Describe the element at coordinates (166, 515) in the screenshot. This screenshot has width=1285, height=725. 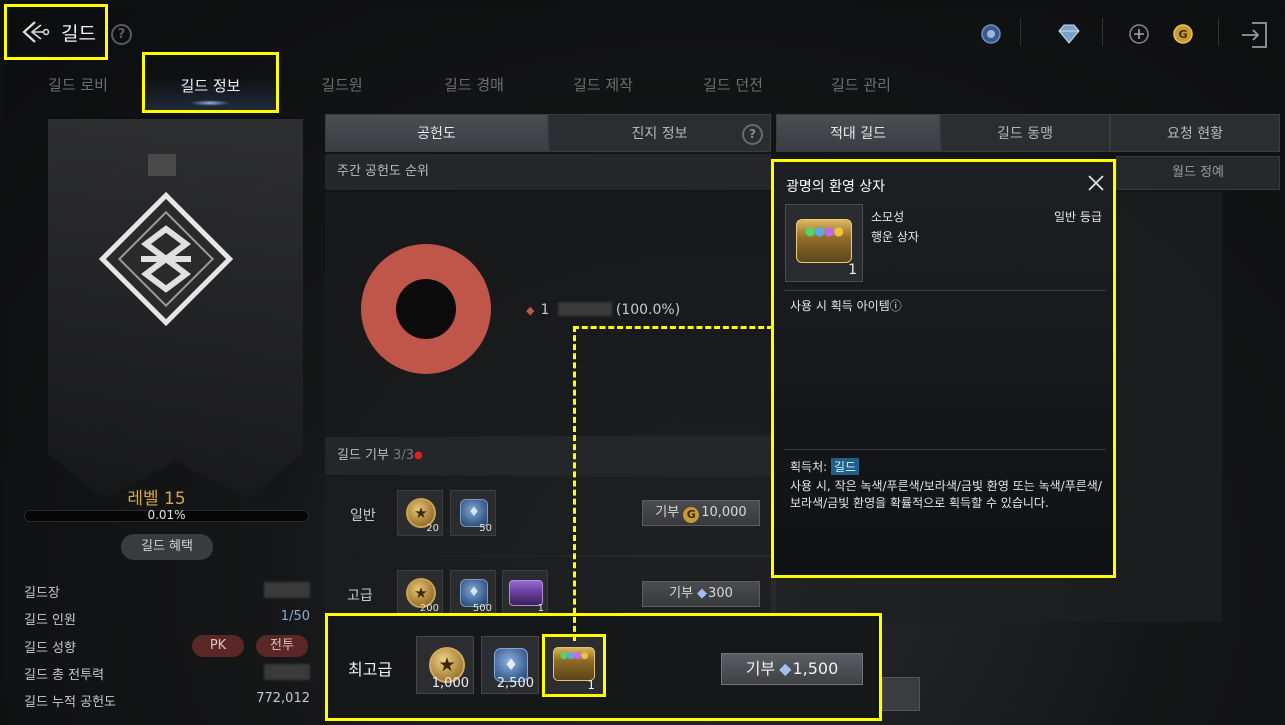
I see `guild-xp-percent: 0.01%` at that location.